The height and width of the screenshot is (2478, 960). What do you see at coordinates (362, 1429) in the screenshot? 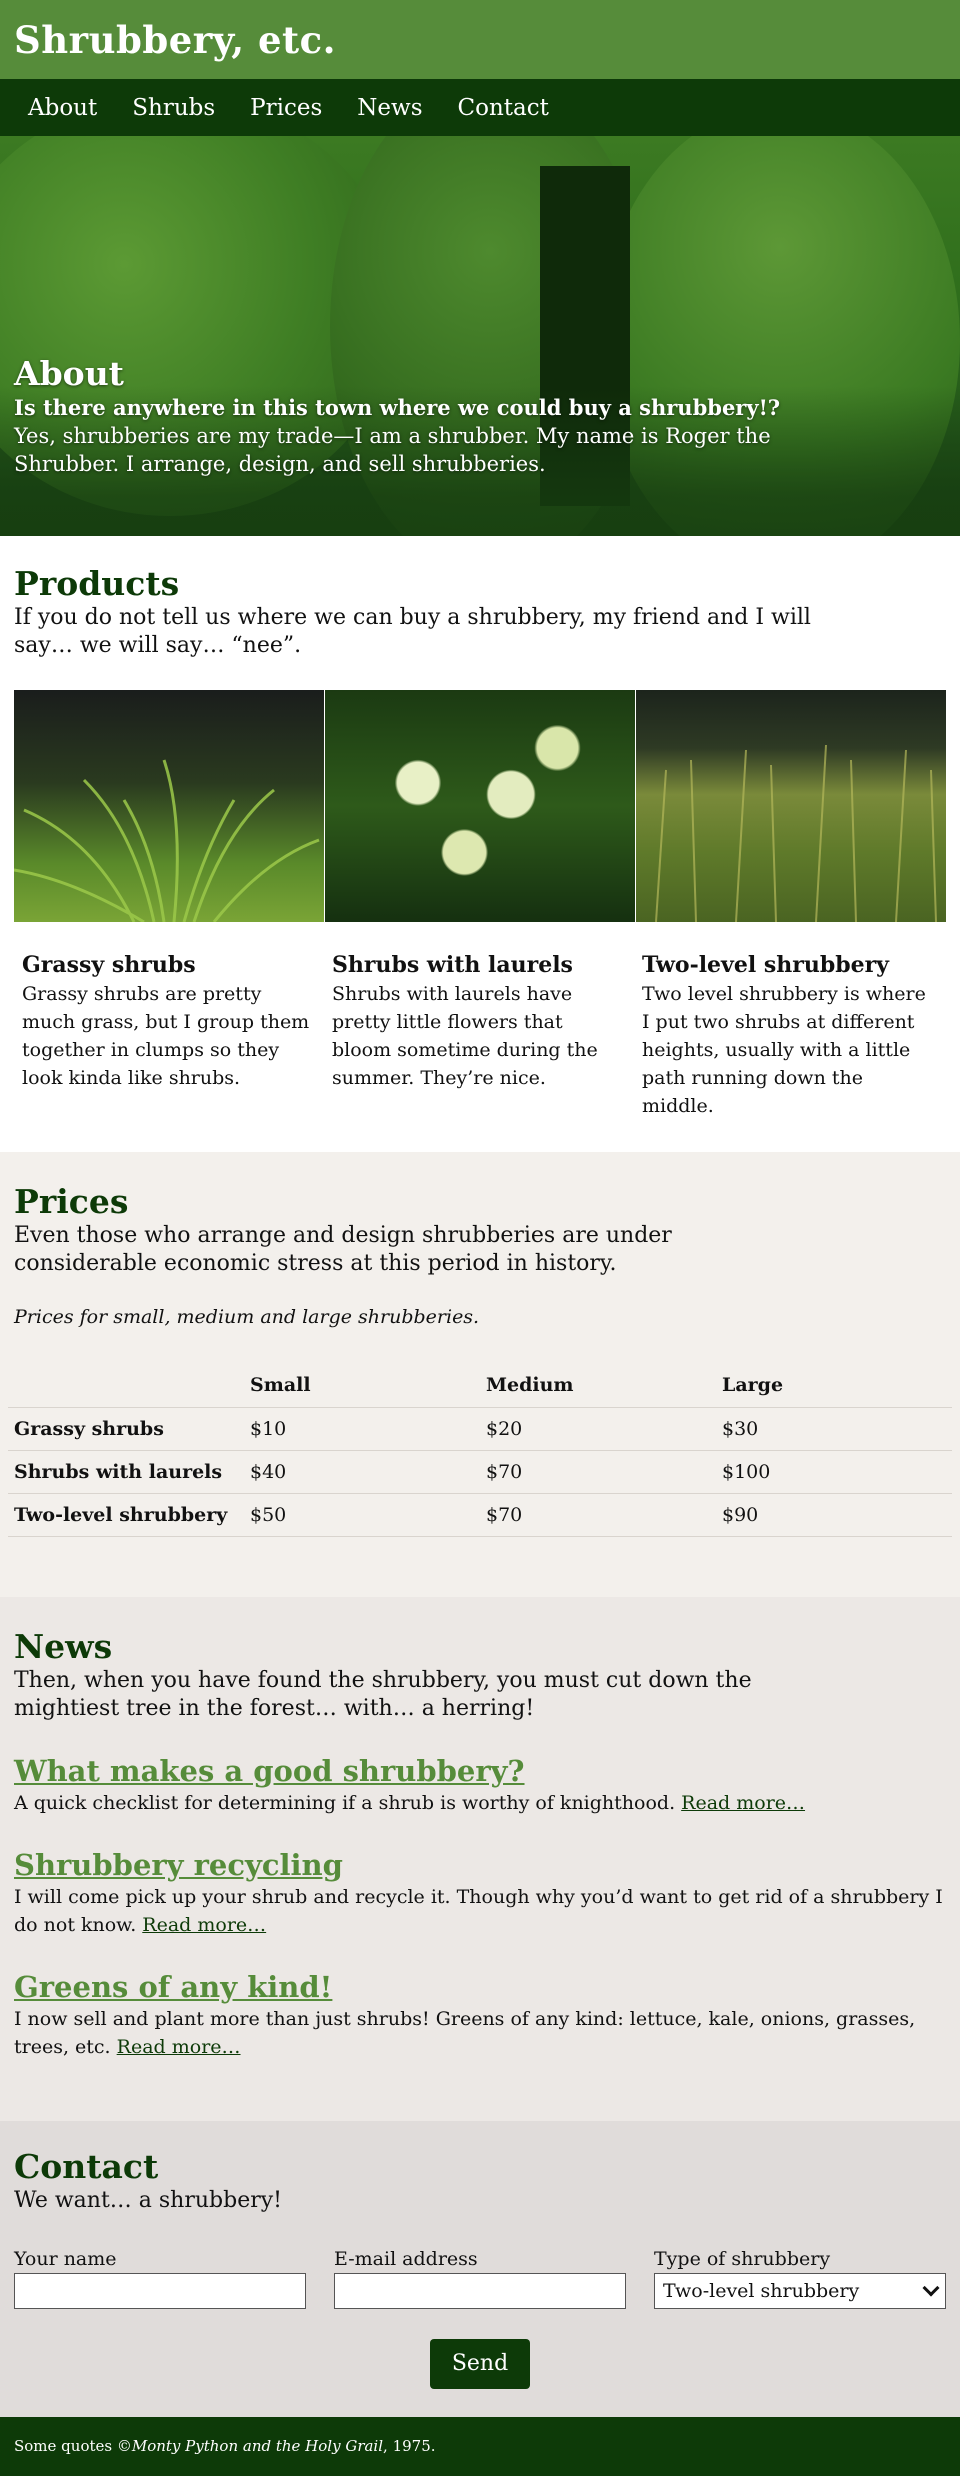
I see `price-cell: $10` at bounding box center [362, 1429].